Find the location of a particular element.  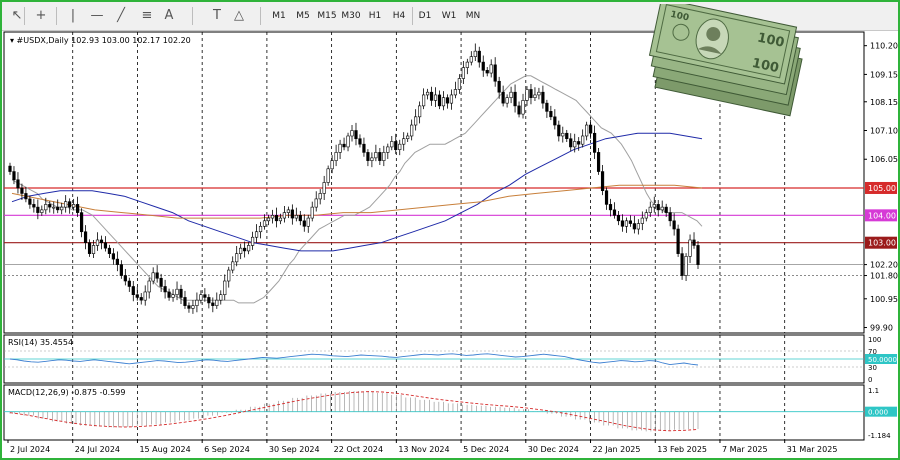

crosshair-icon: + is located at coordinates (41, 16).